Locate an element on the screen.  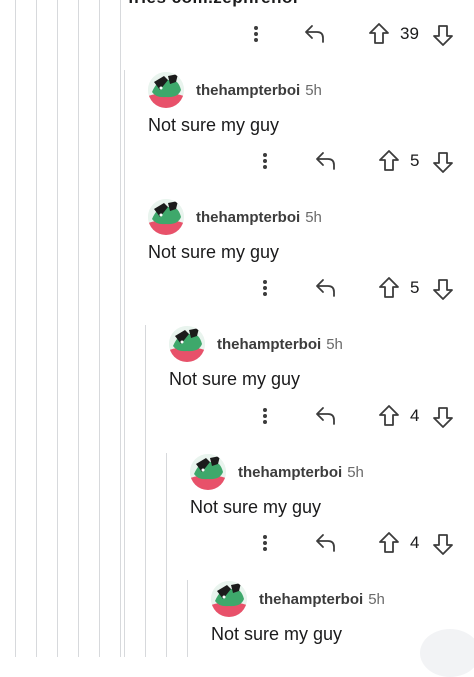
comment-action-bar: 39 is located at coordinates (237, 35).